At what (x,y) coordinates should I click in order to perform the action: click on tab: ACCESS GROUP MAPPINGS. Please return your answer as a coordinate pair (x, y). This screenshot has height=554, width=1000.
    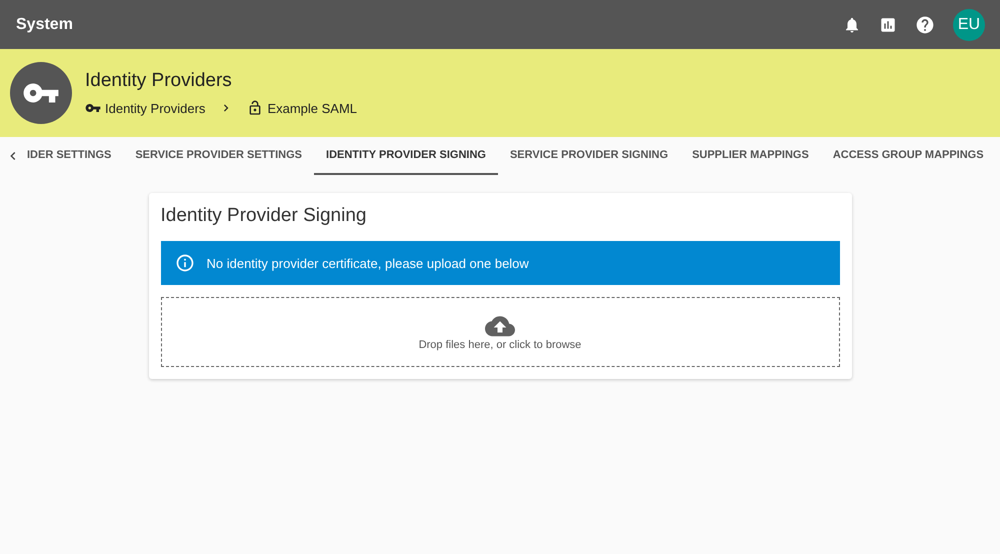
    Looking at the image, I should click on (908, 156).